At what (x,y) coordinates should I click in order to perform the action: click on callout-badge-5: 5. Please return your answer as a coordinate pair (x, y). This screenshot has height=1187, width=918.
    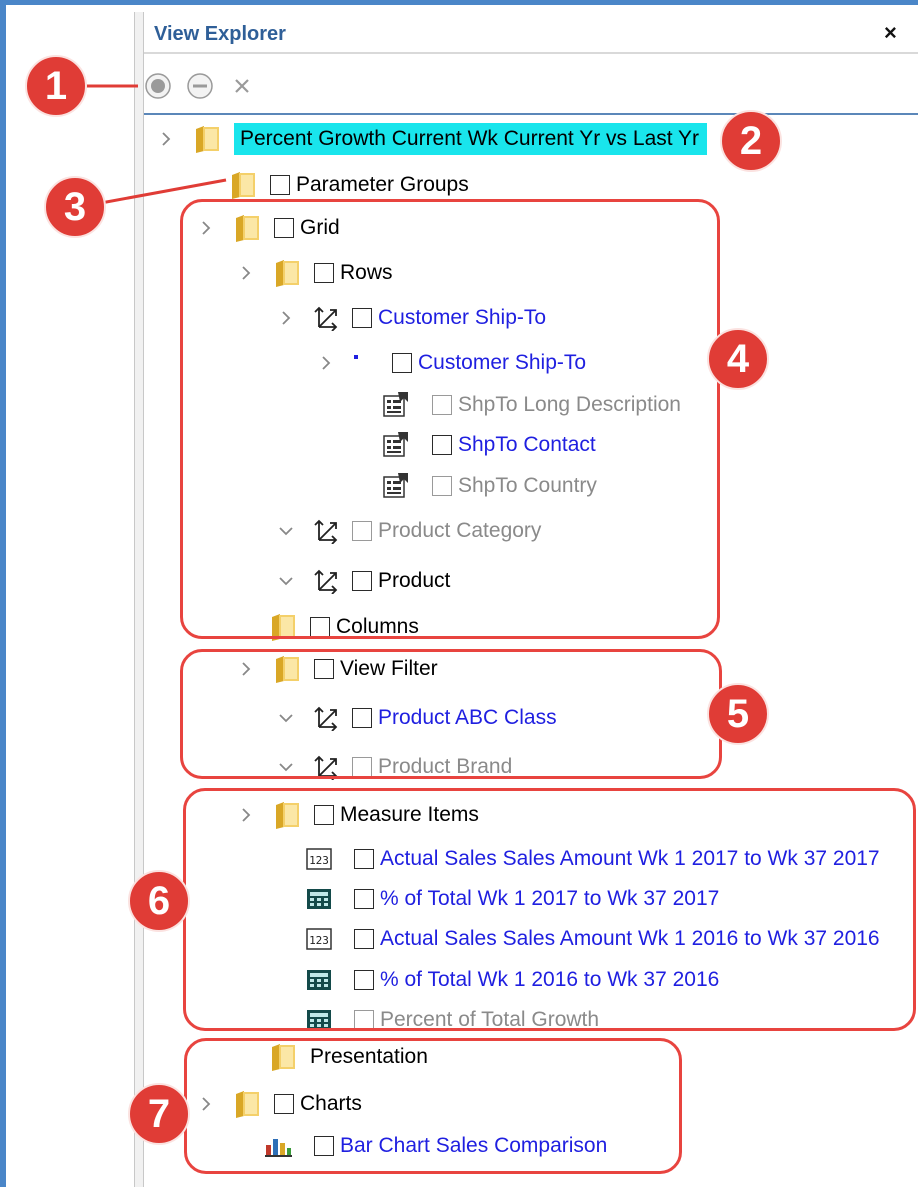
    Looking at the image, I should click on (738, 714).